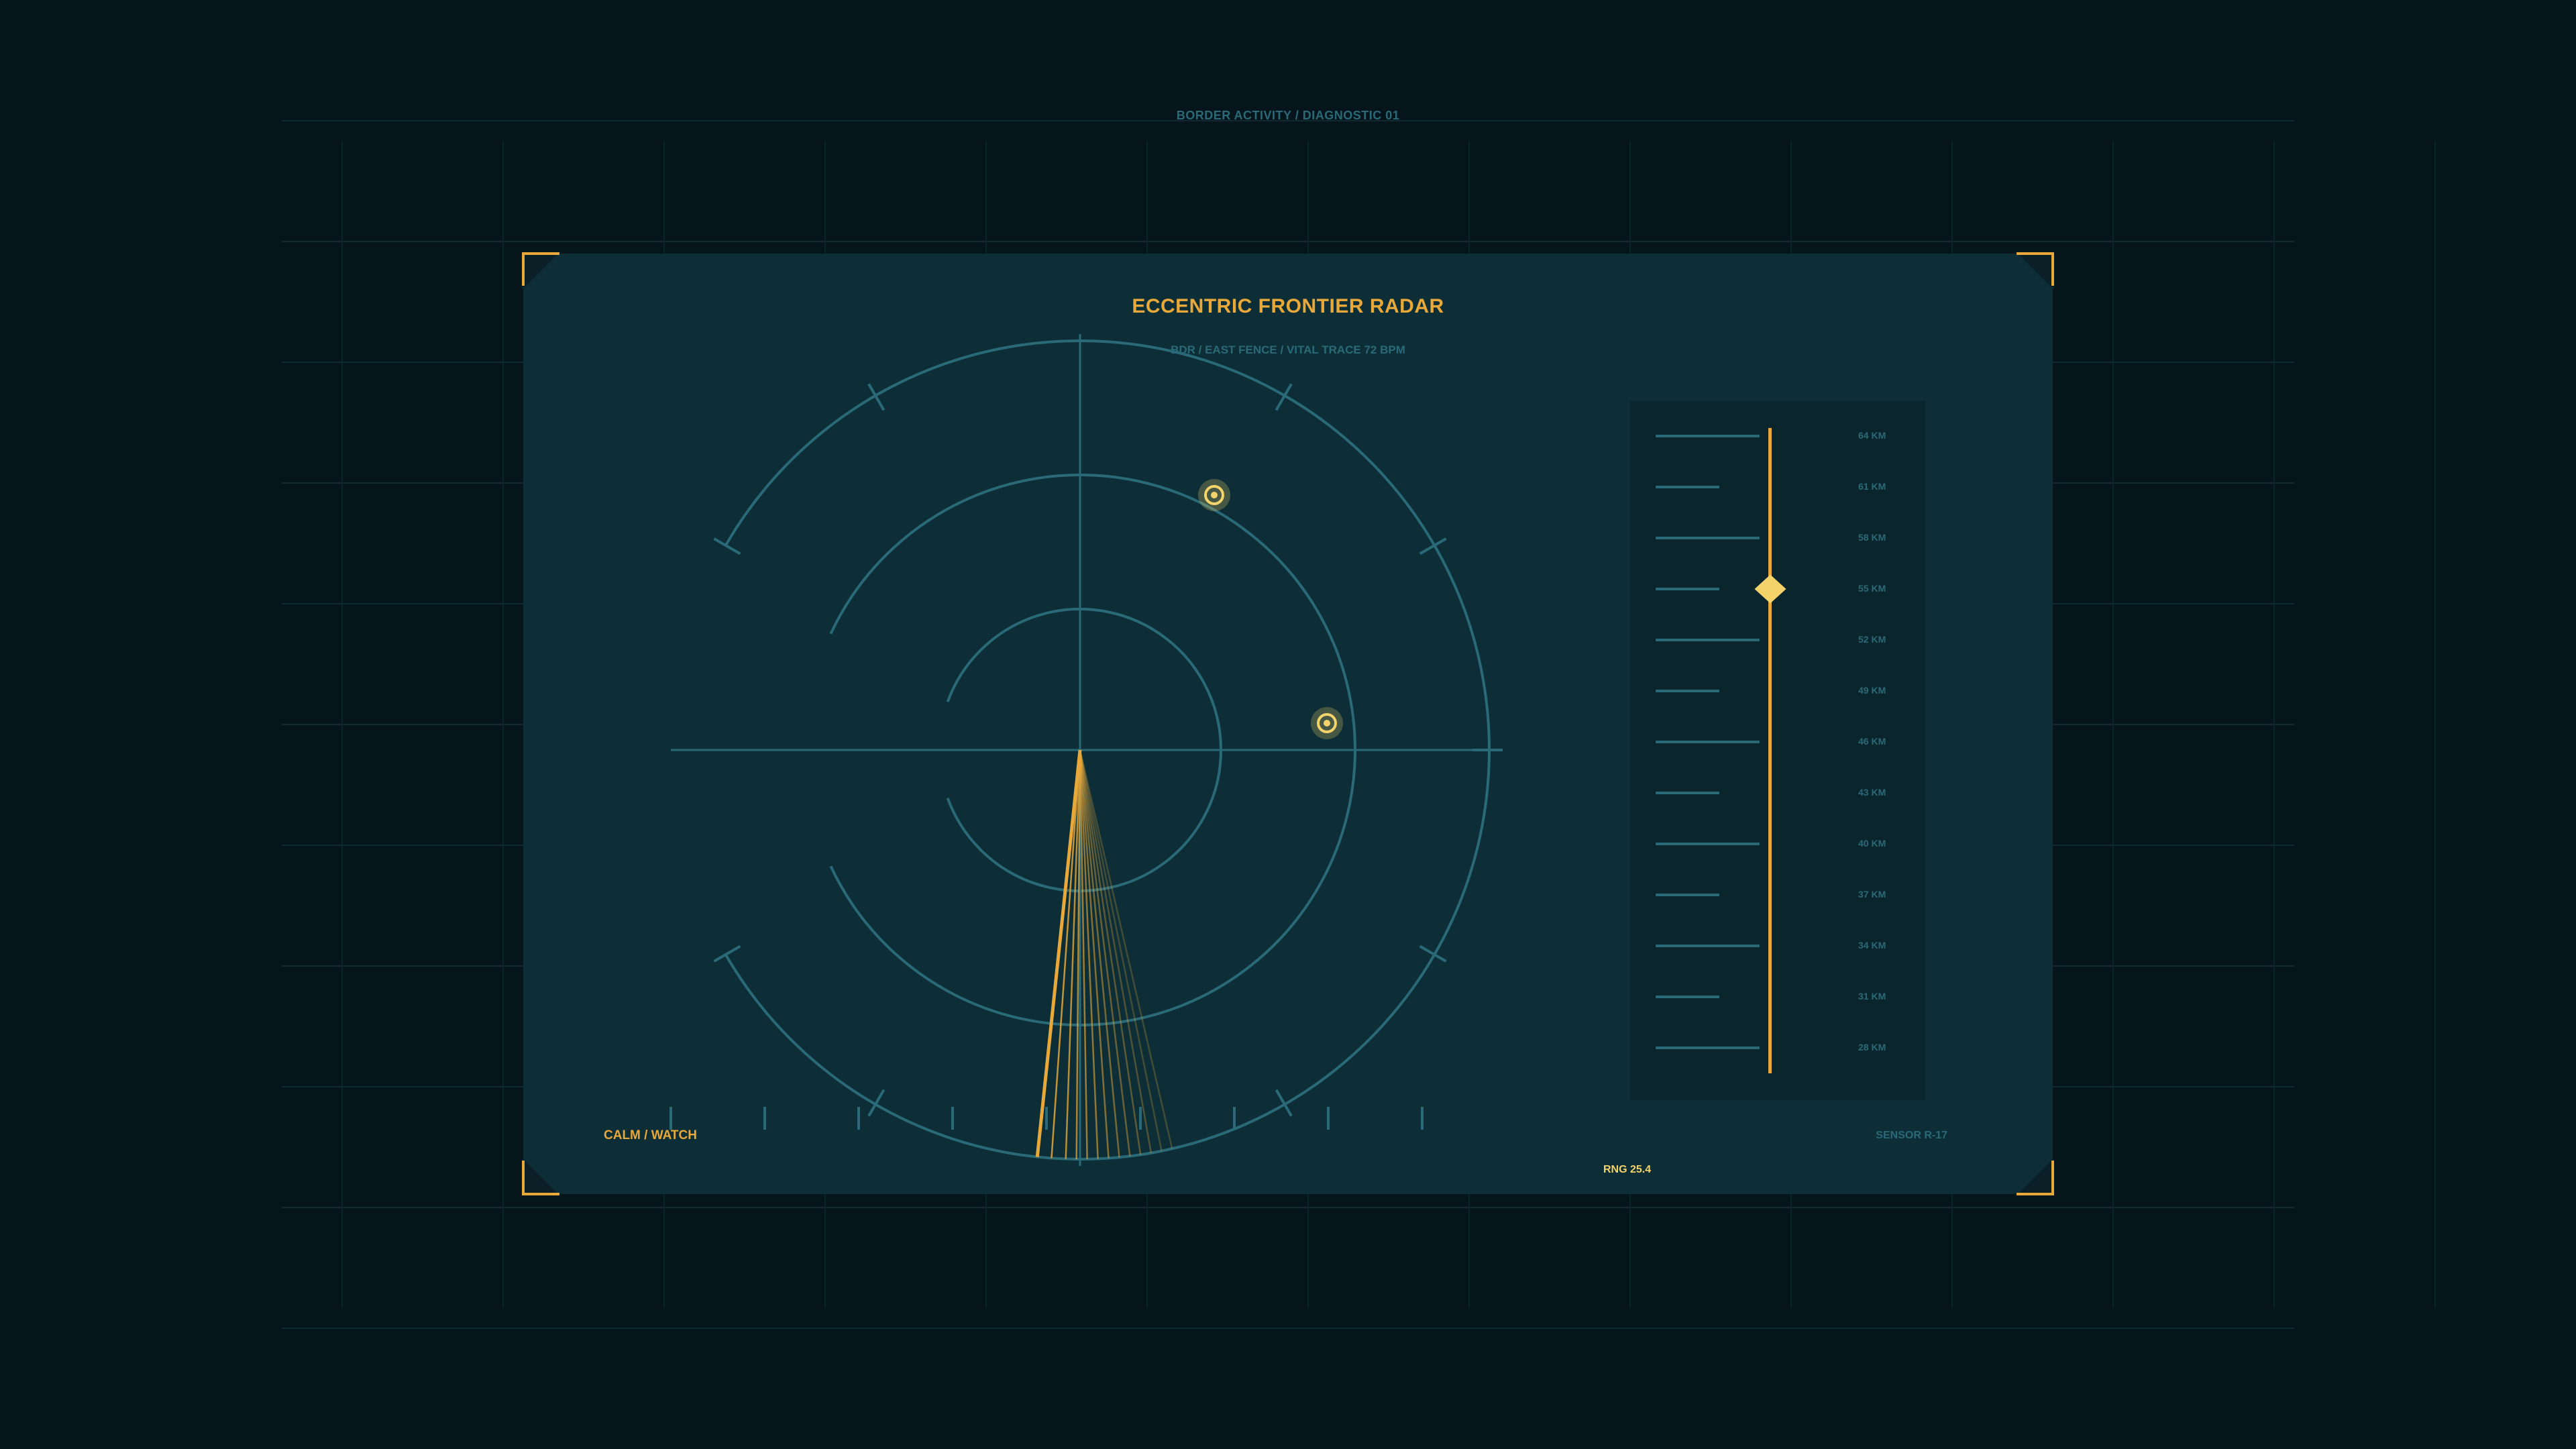 Image resolution: width=2576 pixels, height=1449 pixels. I want to click on status-label: CALM / WATCH, so click(650, 1135).